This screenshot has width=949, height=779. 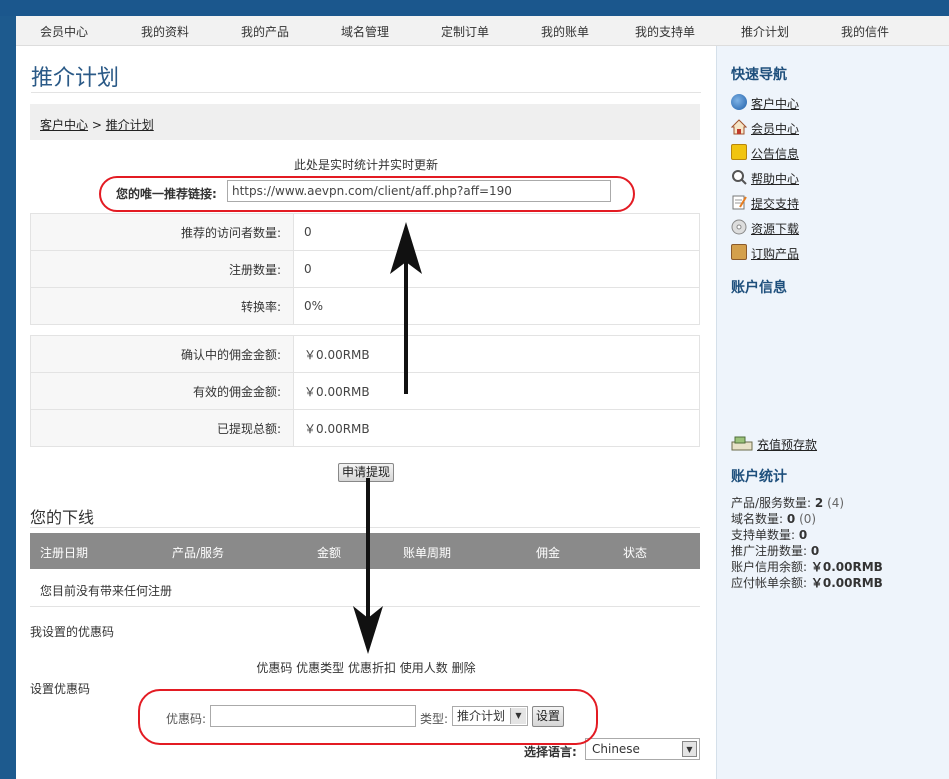 I want to click on box-icon, so click(x=739, y=252).